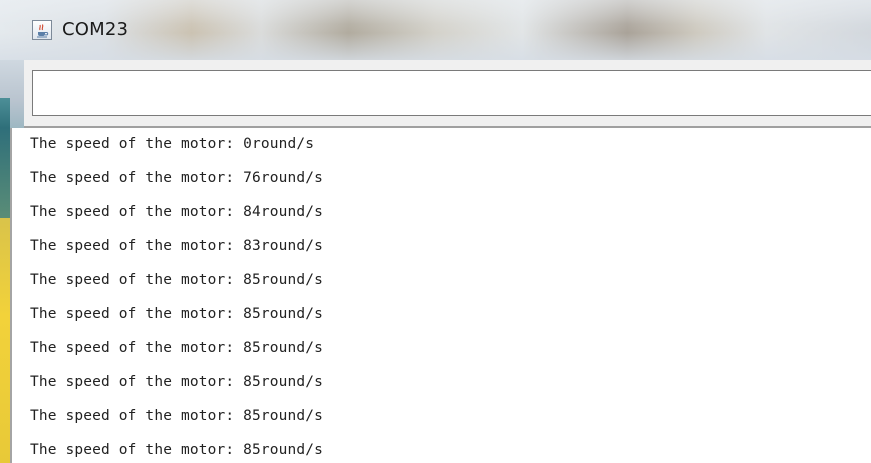 The width and height of the screenshot is (871, 463). Describe the element at coordinates (172, 144) in the screenshot. I see `output-line: The speed of the motor: 0round/s` at that location.